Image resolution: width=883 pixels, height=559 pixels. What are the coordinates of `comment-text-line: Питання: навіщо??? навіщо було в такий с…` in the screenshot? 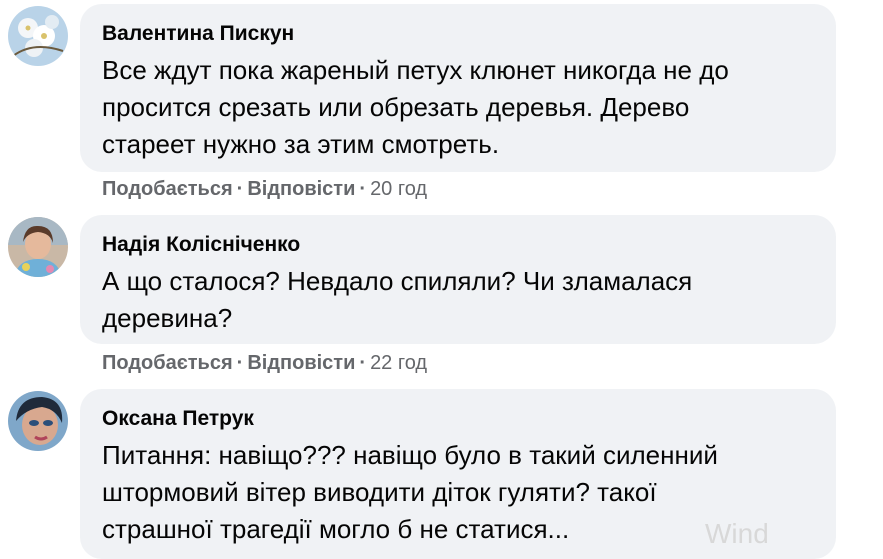 It's located at (410, 455).